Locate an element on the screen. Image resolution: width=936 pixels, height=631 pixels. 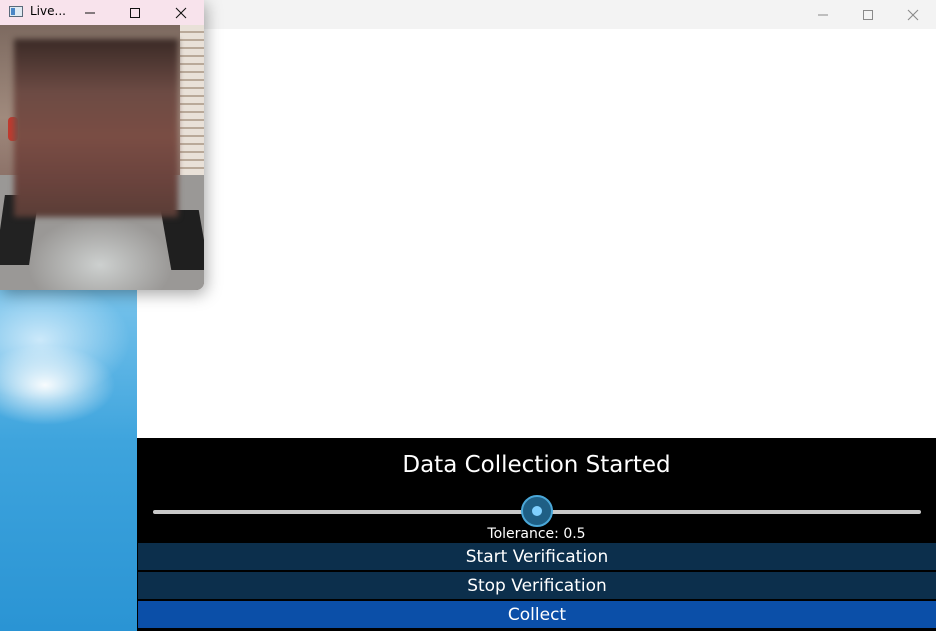
slider-thumb-dot is located at coordinates (537, 511).